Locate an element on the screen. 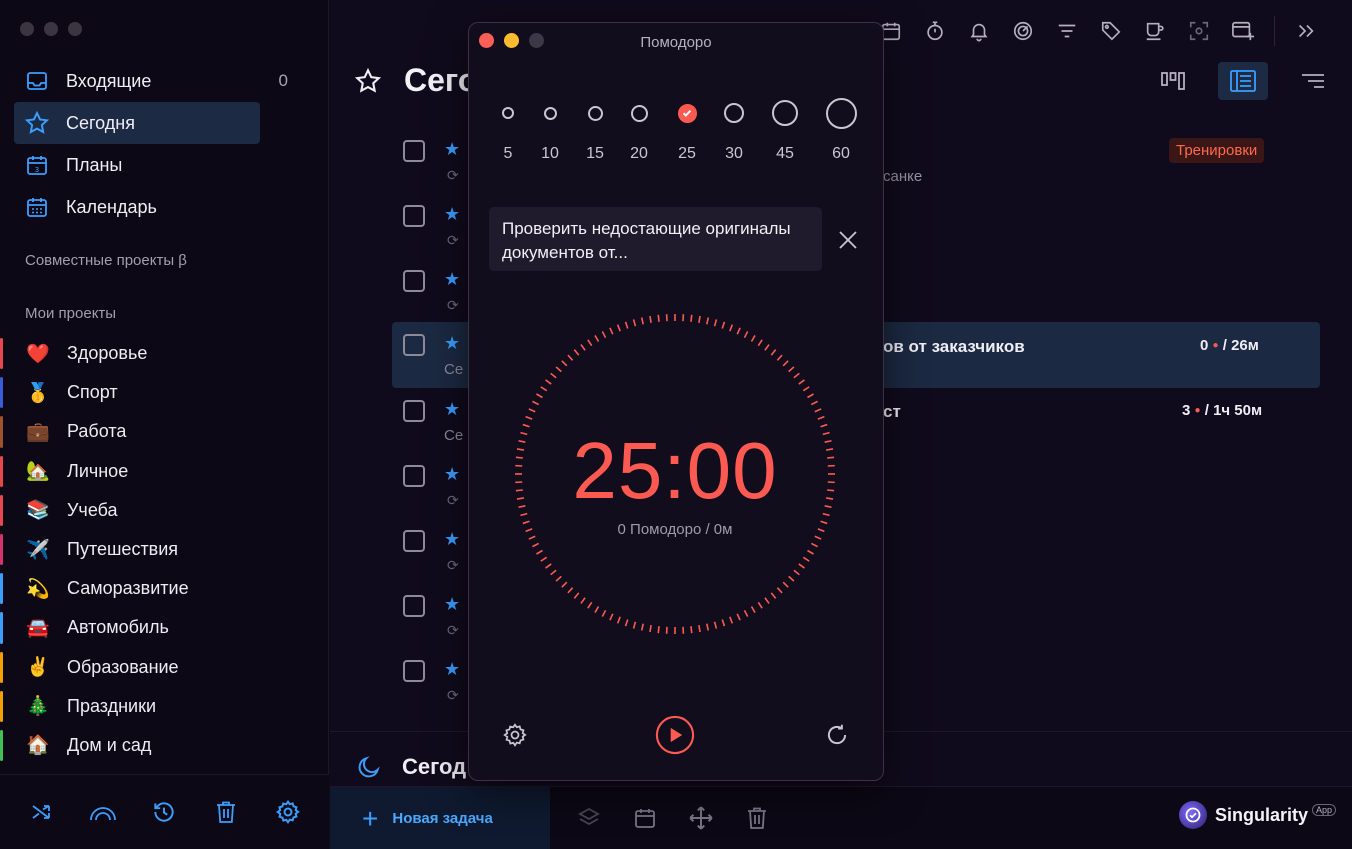  new-task-button: + Новая задача is located at coordinates (440, 818).